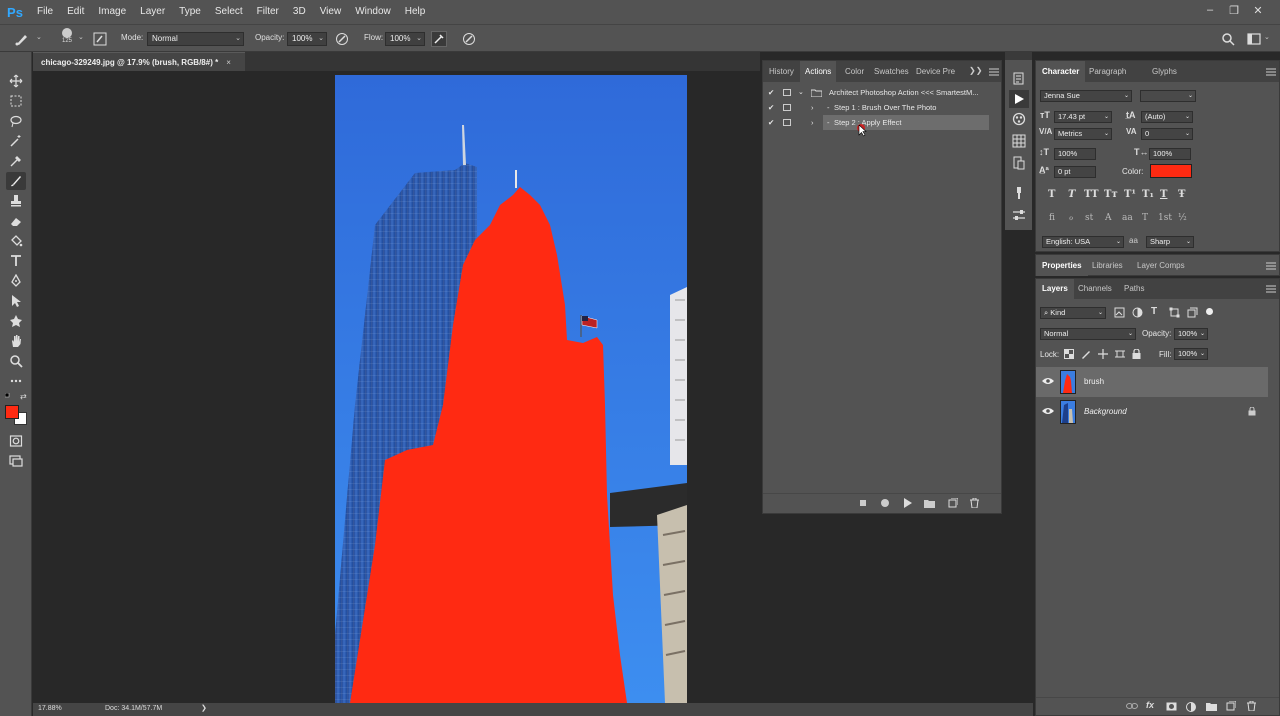  Describe the element at coordinates (16, 161) in the screenshot. I see `eyedropper-tool-icon` at that location.